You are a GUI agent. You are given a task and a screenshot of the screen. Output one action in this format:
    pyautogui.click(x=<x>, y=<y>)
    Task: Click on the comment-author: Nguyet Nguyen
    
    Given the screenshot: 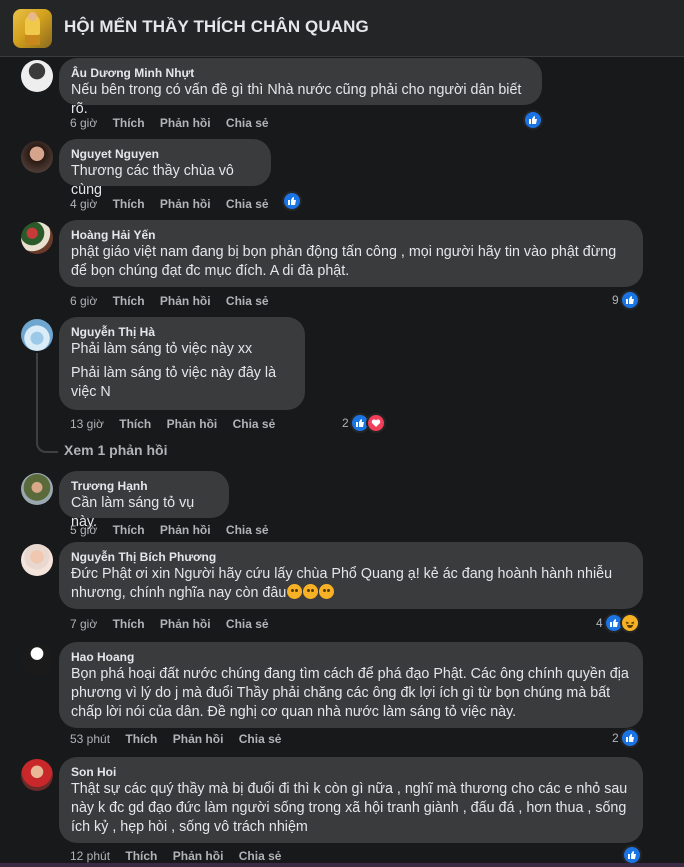 What is the action you would take?
    pyautogui.click(x=165, y=154)
    